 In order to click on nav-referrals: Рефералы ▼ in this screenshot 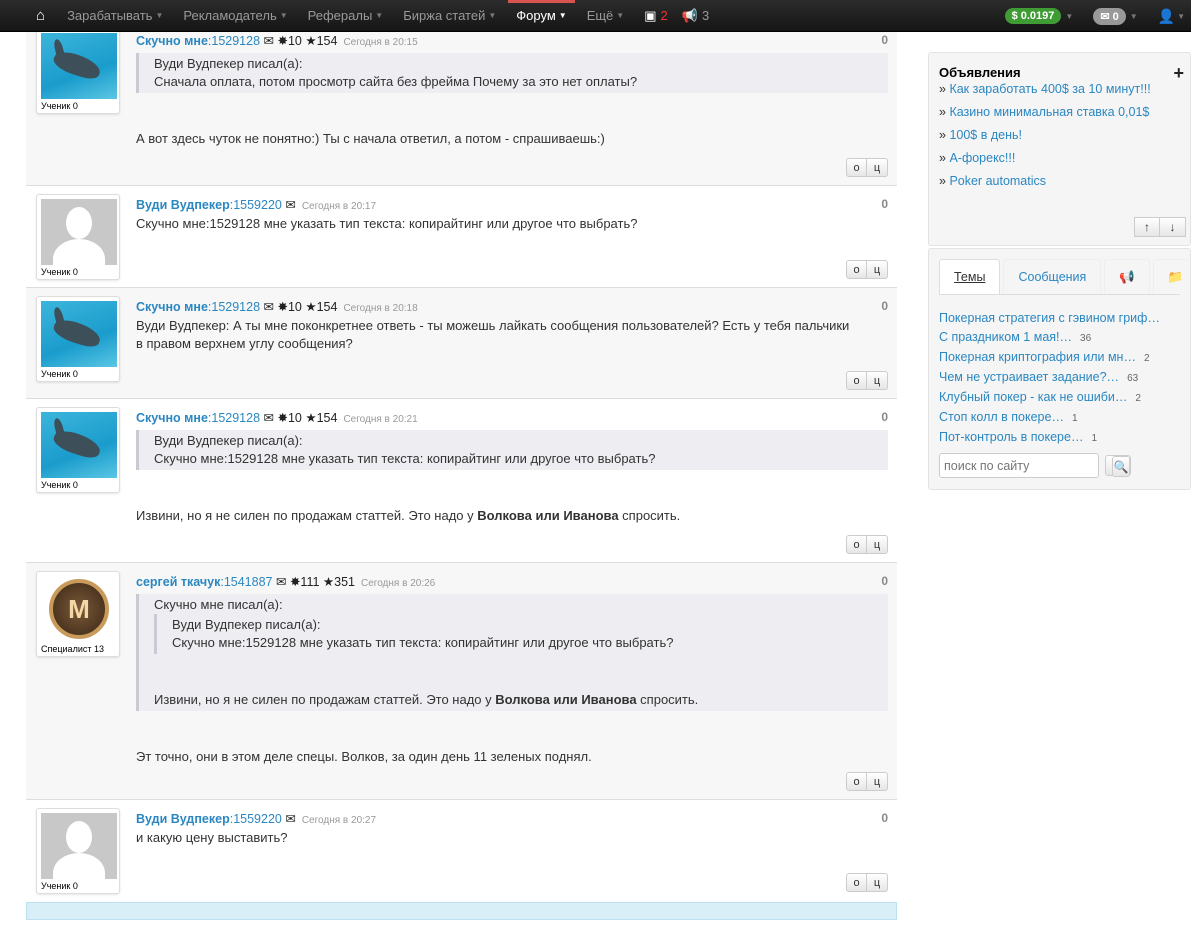, I will do `click(346, 16)`.